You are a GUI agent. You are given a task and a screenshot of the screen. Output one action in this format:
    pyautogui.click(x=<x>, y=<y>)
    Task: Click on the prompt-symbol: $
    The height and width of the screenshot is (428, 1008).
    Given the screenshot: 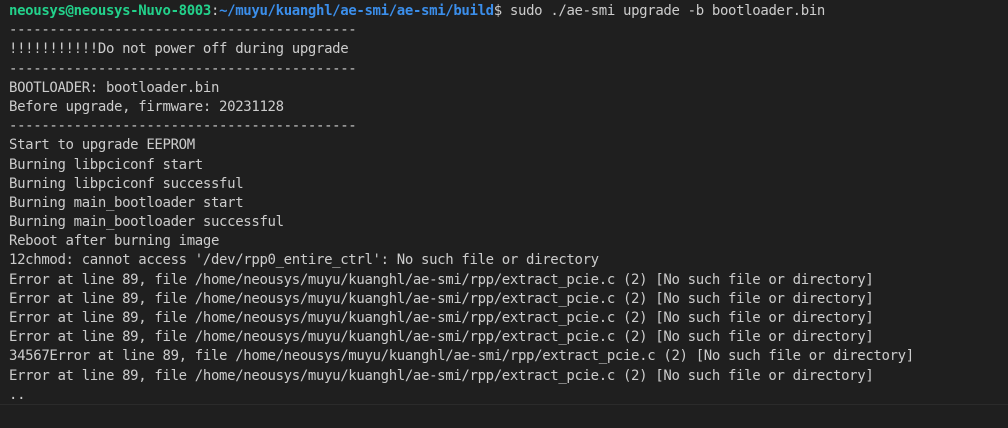 What is the action you would take?
    pyautogui.click(x=497, y=11)
    